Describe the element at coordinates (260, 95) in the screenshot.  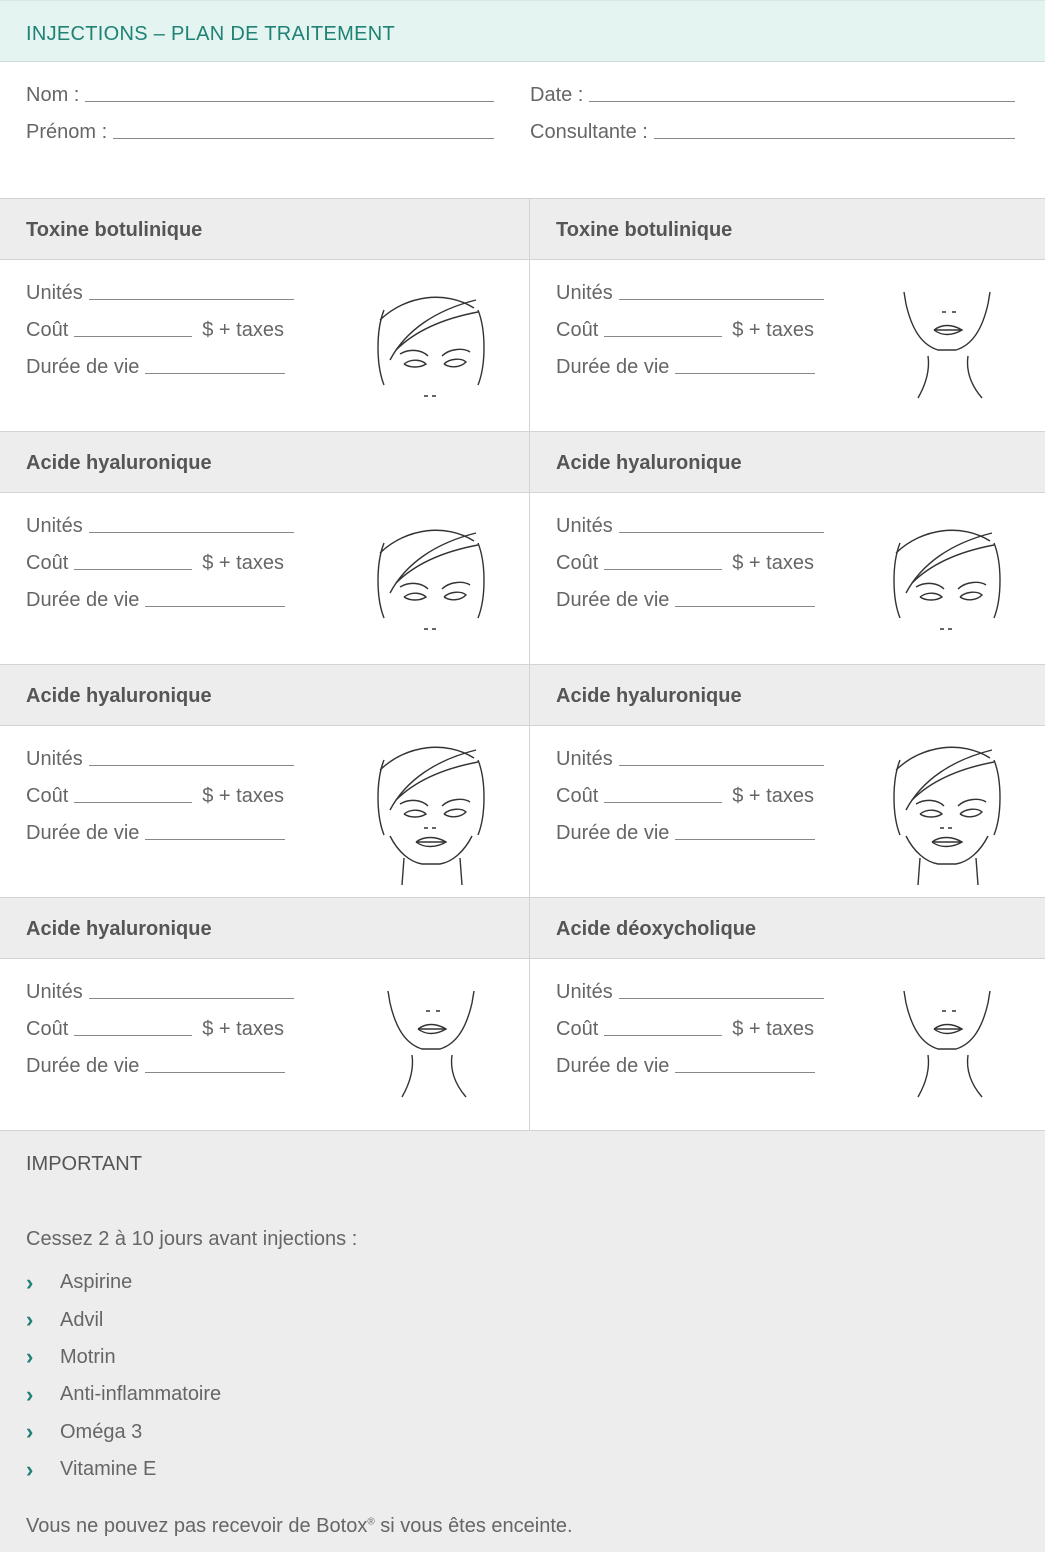
I see `nom-field: Nom :` at that location.